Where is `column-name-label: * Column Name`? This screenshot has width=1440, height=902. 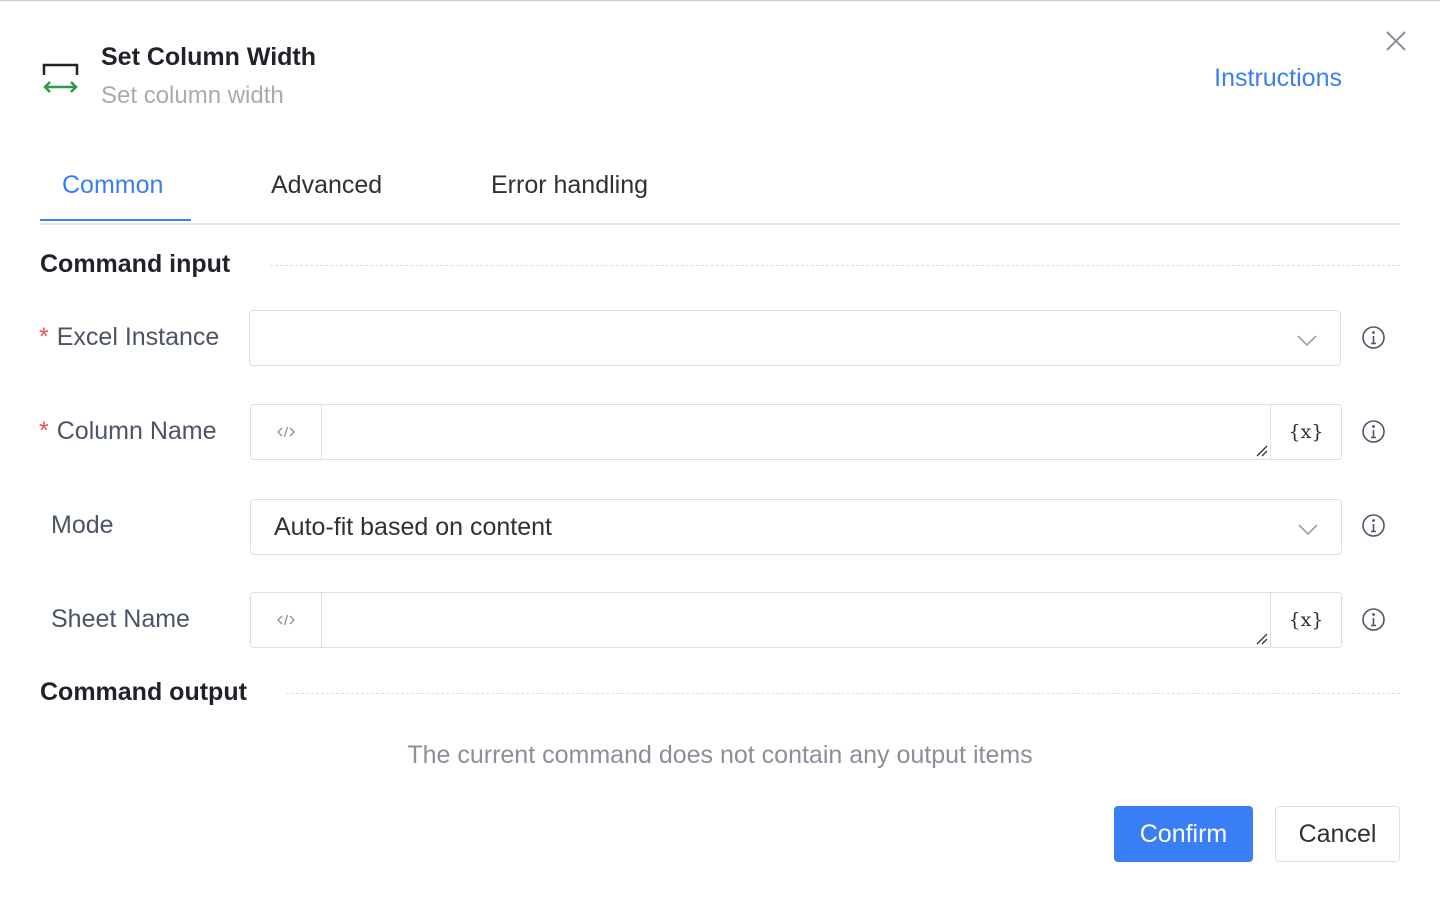
column-name-label: * Column Name is located at coordinates (128, 431).